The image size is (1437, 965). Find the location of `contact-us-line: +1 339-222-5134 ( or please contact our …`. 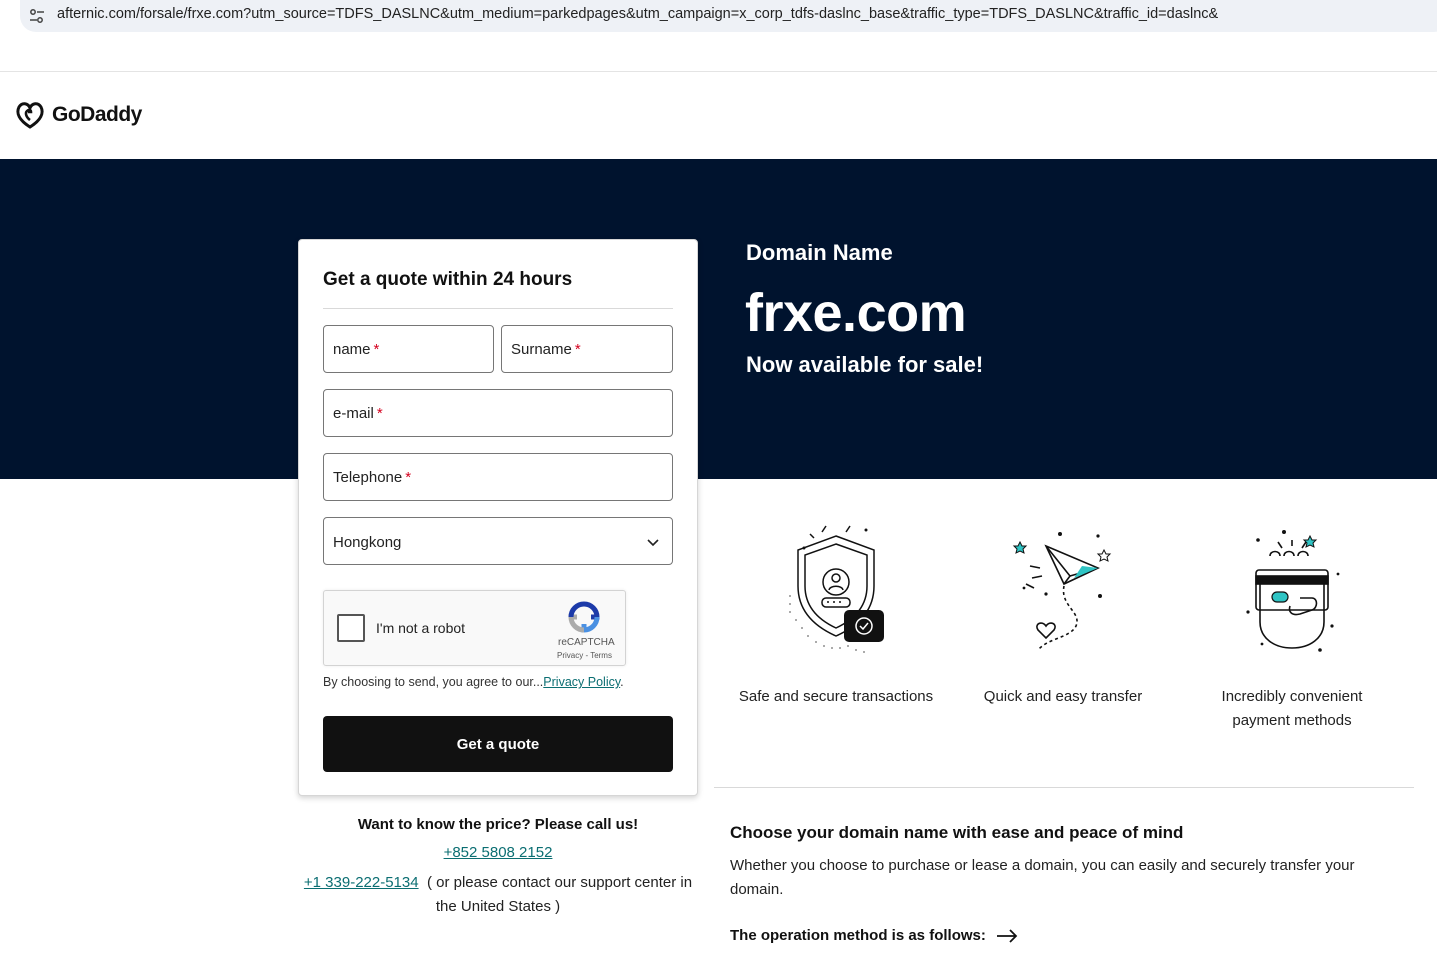

contact-us-line: +1 339-222-5134 ( or please contact our … is located at coordinates (498, 895).